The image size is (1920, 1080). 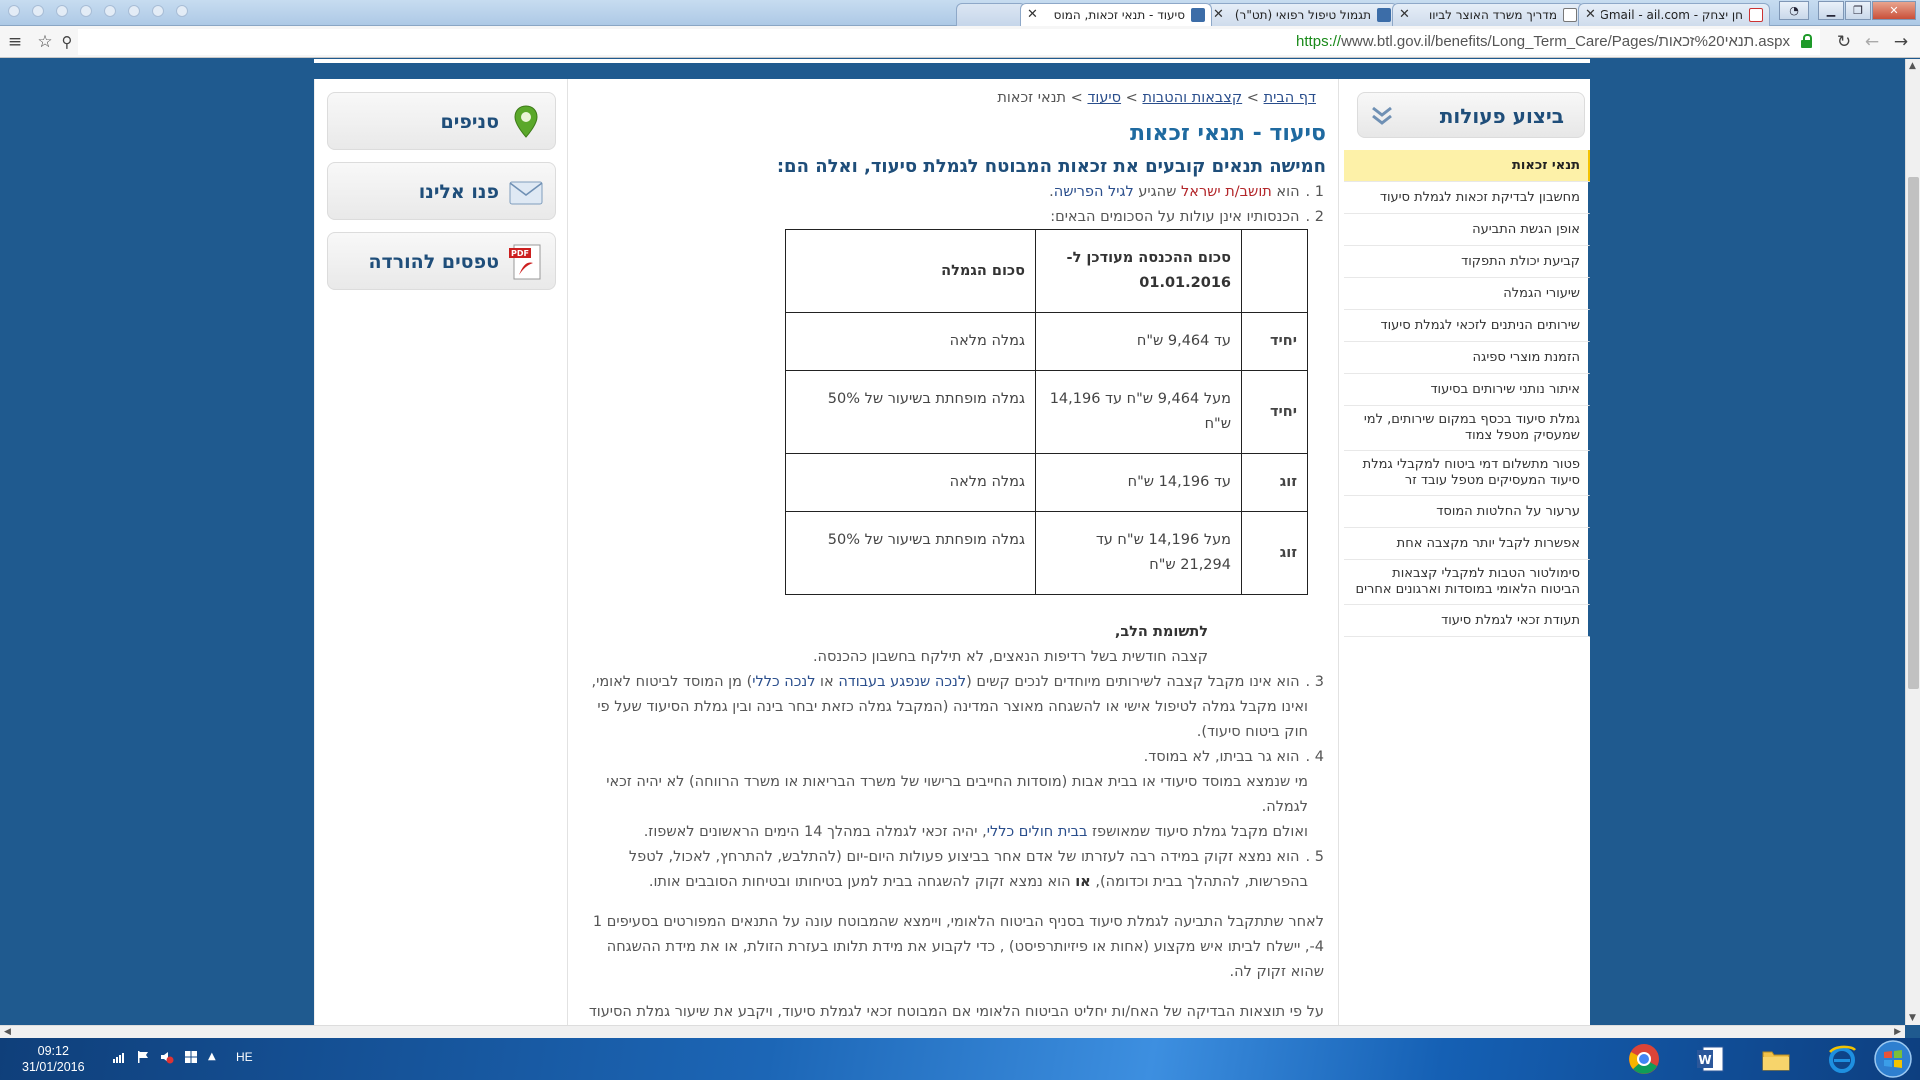 I want to click on forward-icon: →, so click(x=1901, y=42).